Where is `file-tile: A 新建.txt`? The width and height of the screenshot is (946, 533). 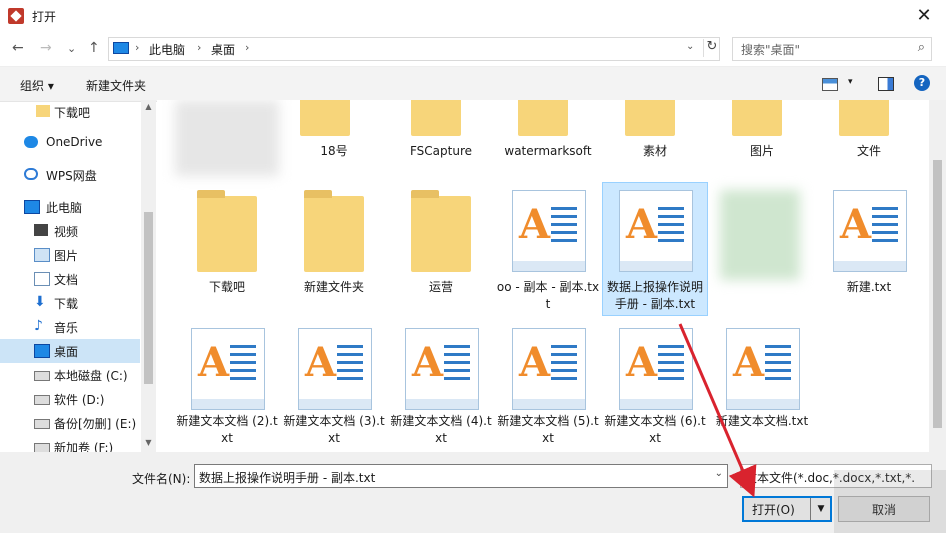
file-tile: A 新建.txt is located at coordinates (869, 248).